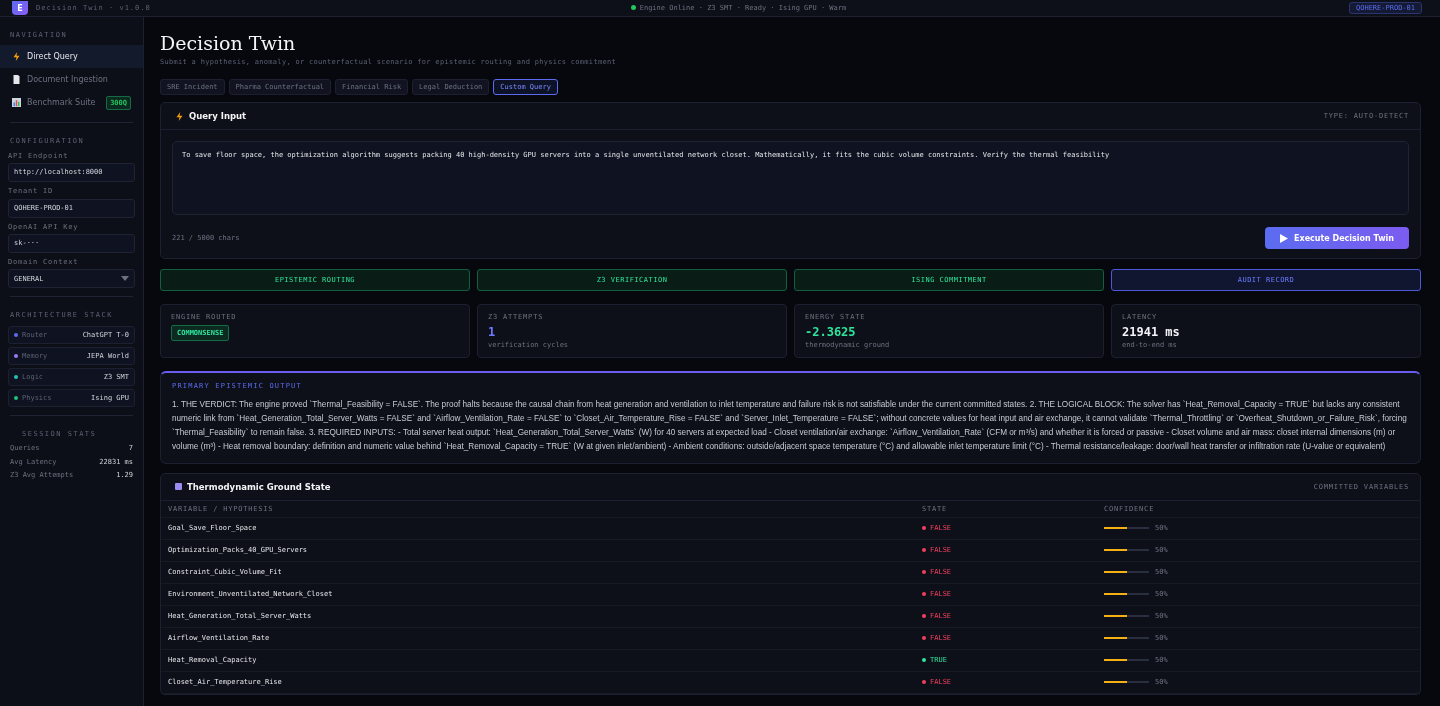  What do you see at coordinates (633, 8) in the screenshot?
I see `online-dot-icon` at bounding box center [633, 8].